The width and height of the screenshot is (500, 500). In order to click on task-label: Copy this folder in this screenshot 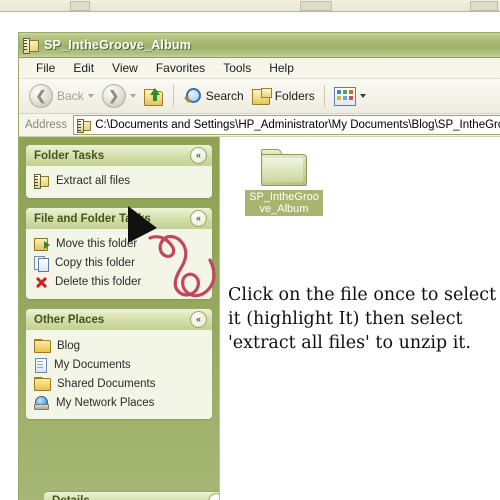, I will do `click(95, 262)`.